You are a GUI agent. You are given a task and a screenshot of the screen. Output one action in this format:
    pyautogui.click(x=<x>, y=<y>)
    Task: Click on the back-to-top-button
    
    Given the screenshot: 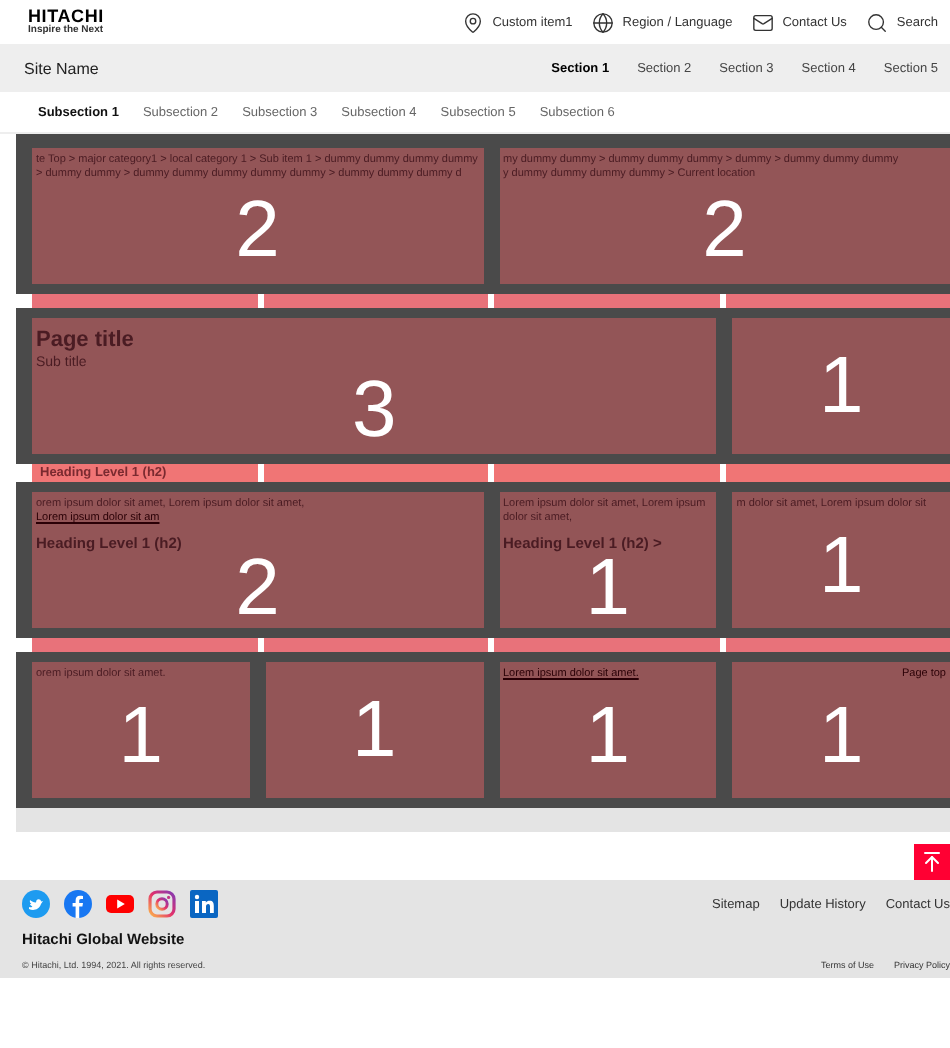 What is the action you would take?
    pyautogui.click(x=932, y=862)
    